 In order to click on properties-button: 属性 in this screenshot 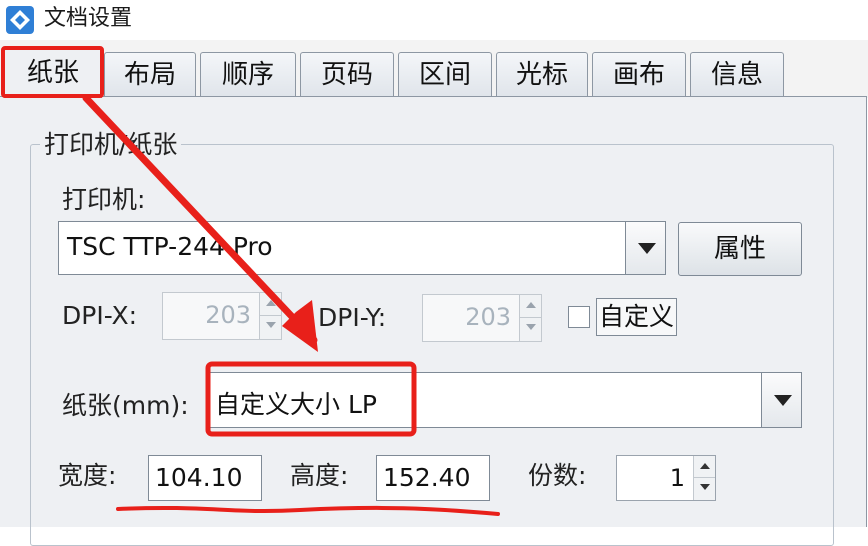, I will do `click(740, 249)`.